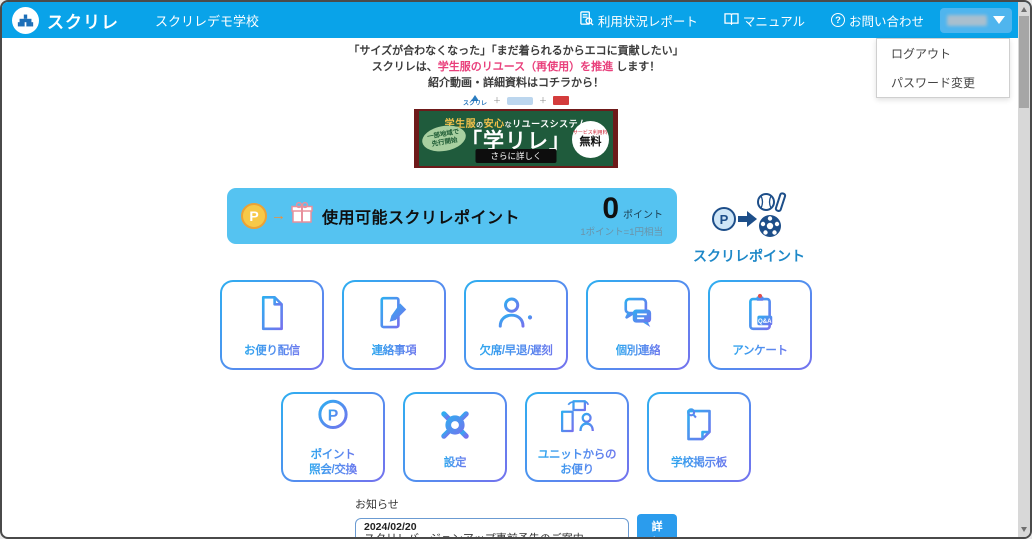  What do you see at coordinates (492, 535) in the screenshot?
I see `notice-title: スクリレバージョンアップ事前予告のご案内` at bounding box center [492, 535].